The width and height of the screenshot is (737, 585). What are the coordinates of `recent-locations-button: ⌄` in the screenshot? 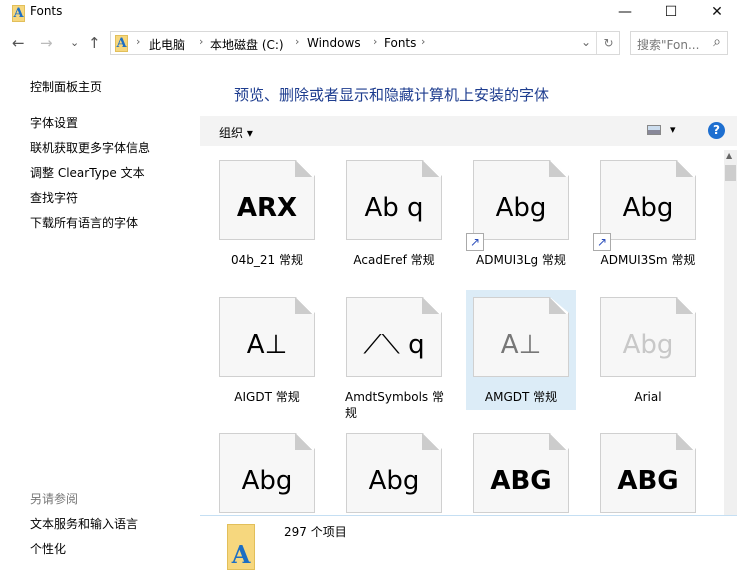 It's located at (74, 42).